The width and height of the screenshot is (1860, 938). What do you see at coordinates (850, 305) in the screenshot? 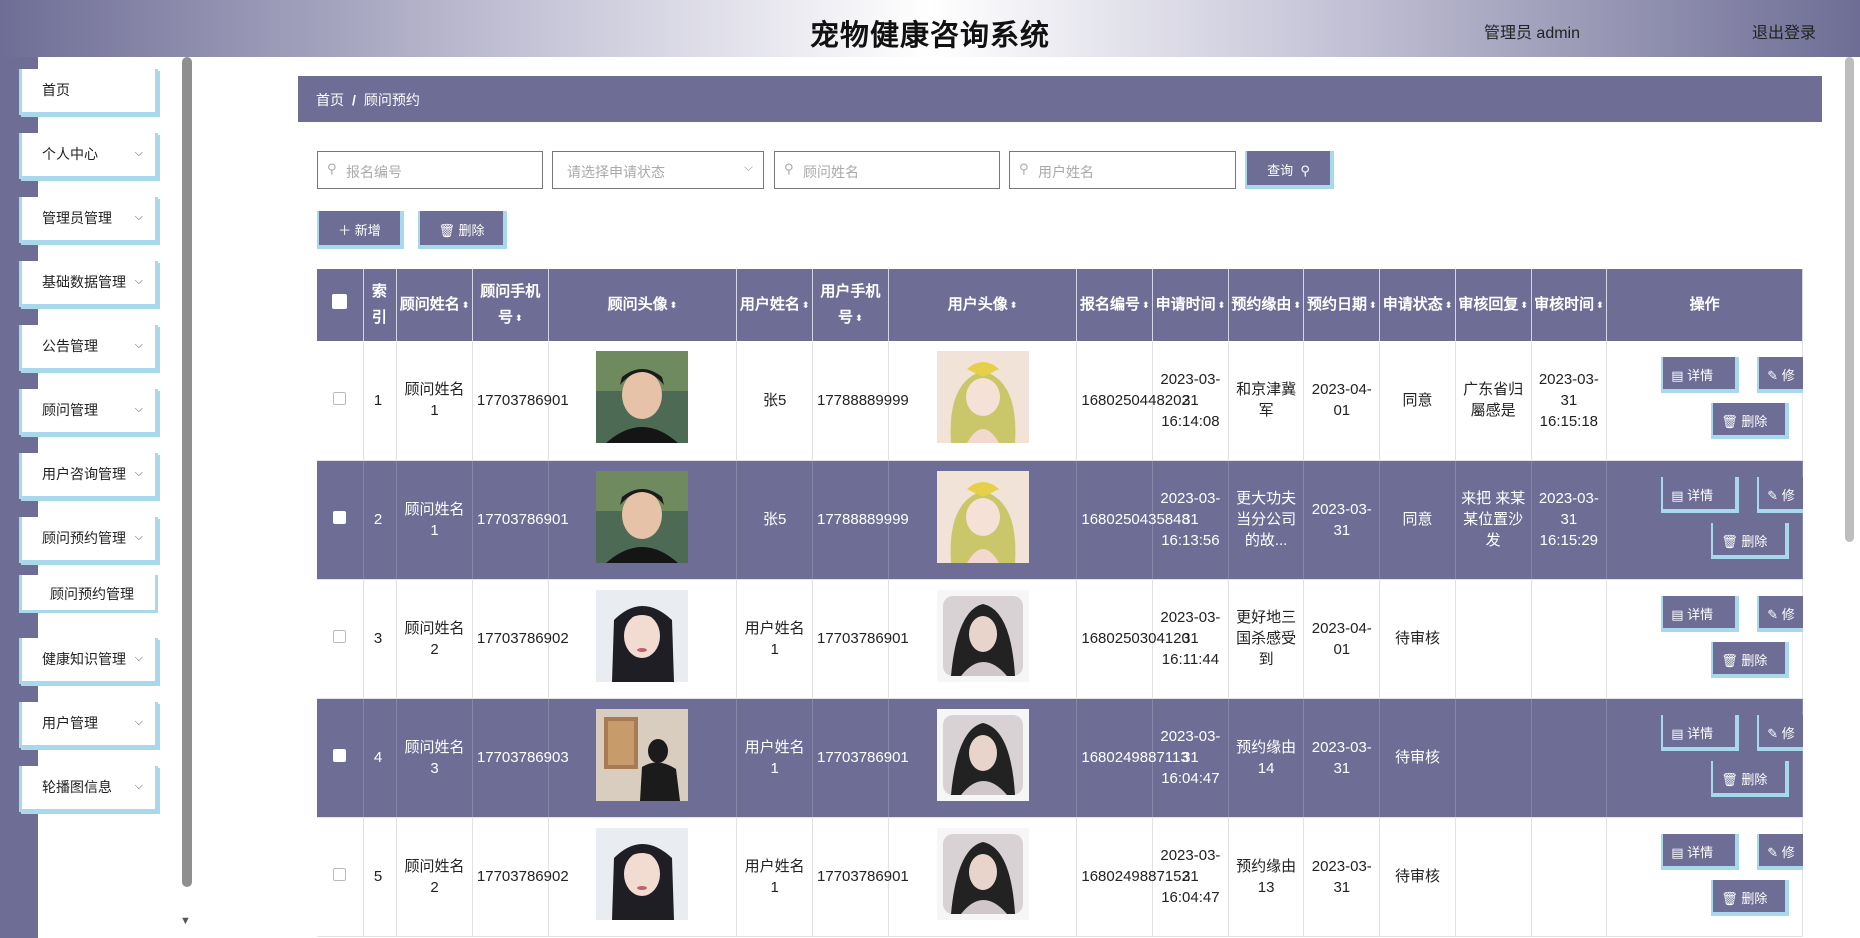
I see `header-user-phone: 用户手机号 ⬍` at bounding box center [850, 305].